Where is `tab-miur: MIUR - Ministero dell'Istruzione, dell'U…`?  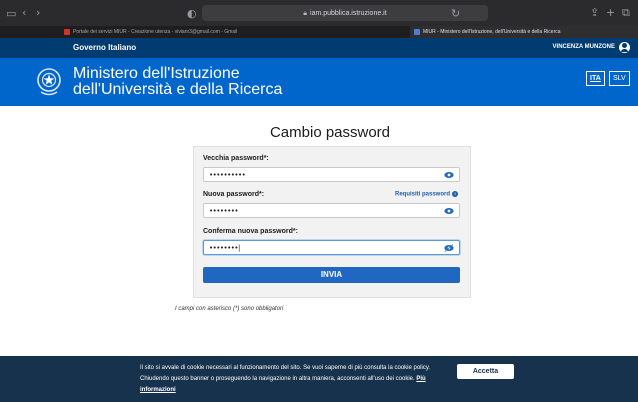 tab-miur: MIUR - Ministero dell'Istruzione, dell'U… is located at coordinates (524, 32).